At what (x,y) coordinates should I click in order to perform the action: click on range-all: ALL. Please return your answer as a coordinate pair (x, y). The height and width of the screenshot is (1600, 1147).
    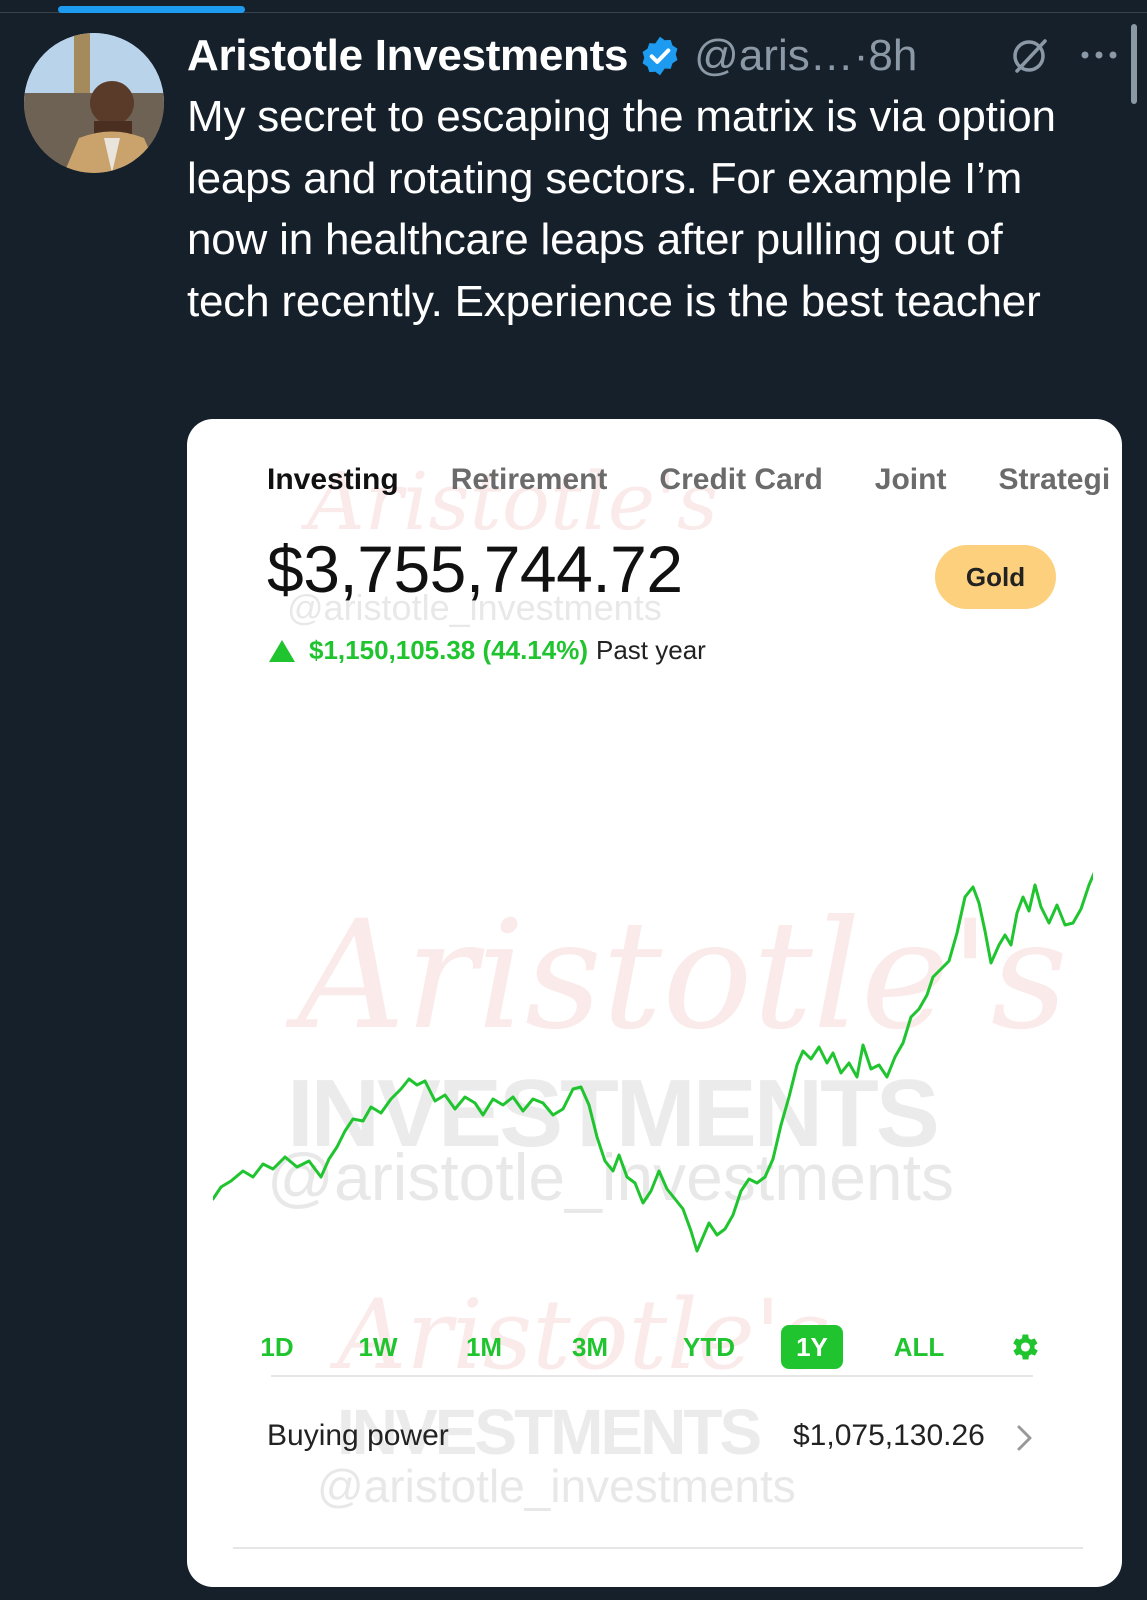
    Looking at the image, I should click on (919, 1347).